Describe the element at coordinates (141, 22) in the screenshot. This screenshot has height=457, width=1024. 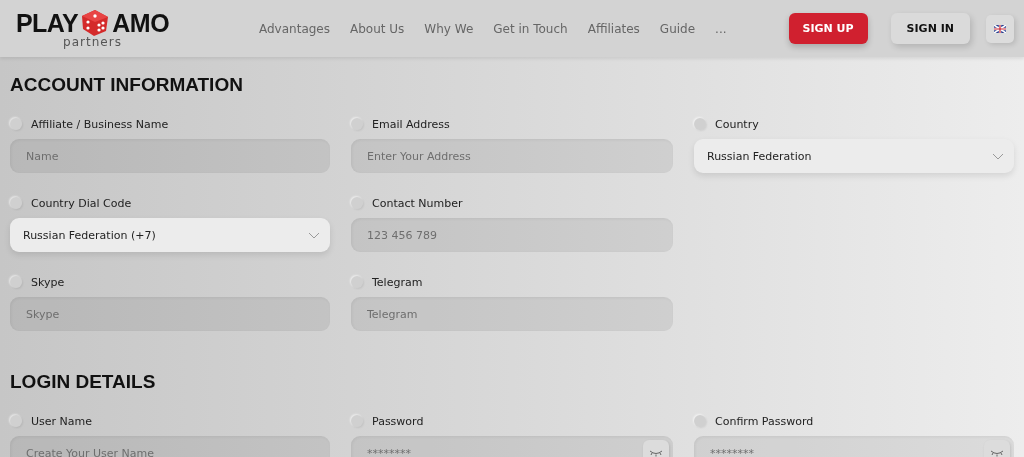
I see `logo-text: AMO` at that location.